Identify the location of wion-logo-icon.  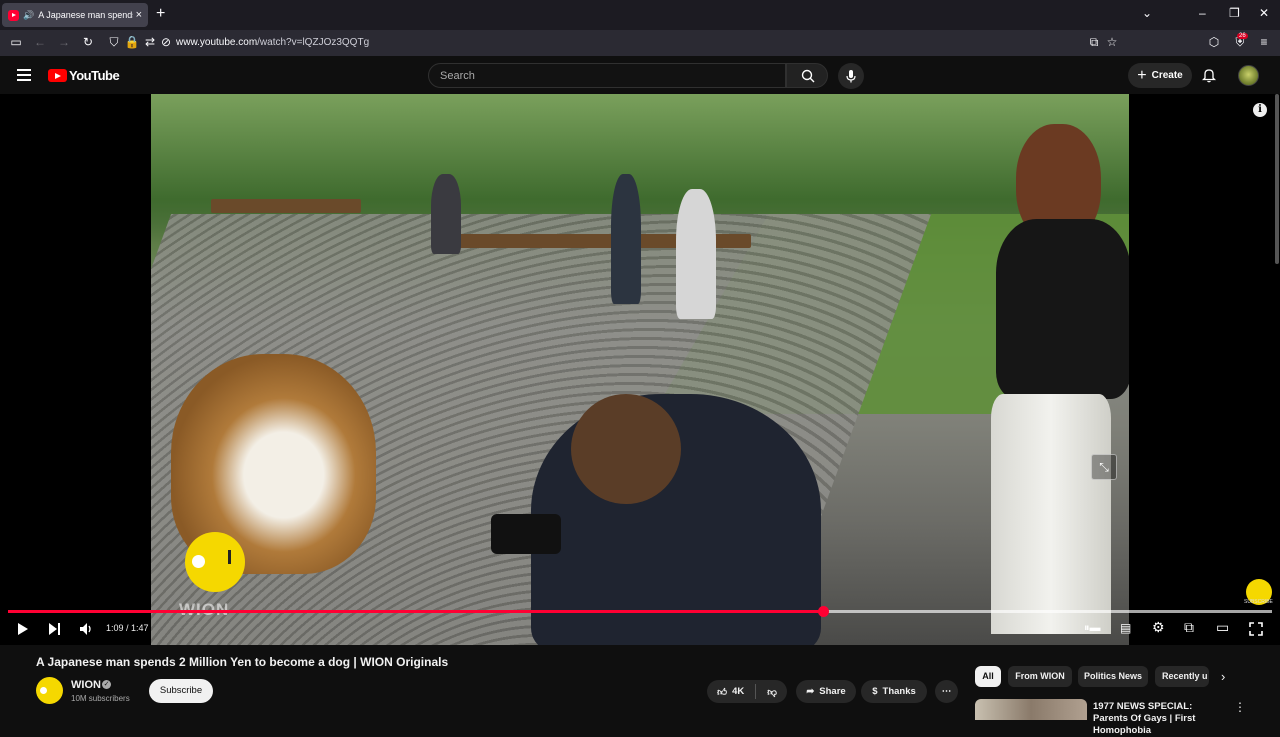
(215, 562).